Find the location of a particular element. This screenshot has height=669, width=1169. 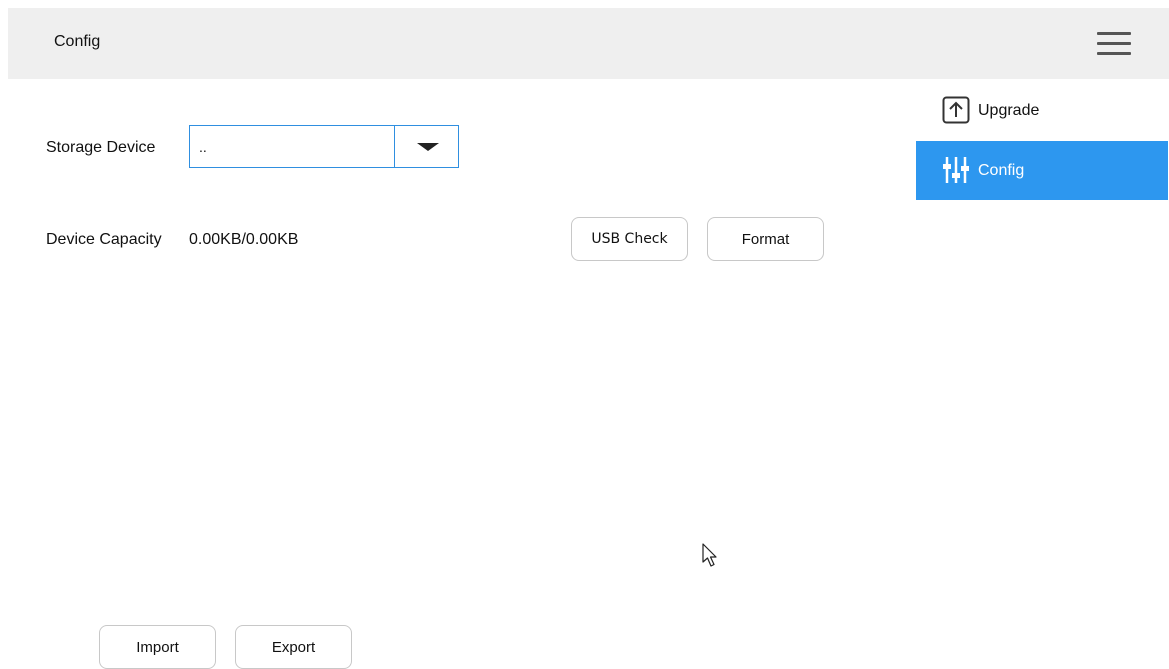

sliders-icon is located at coordinates (956, 170).